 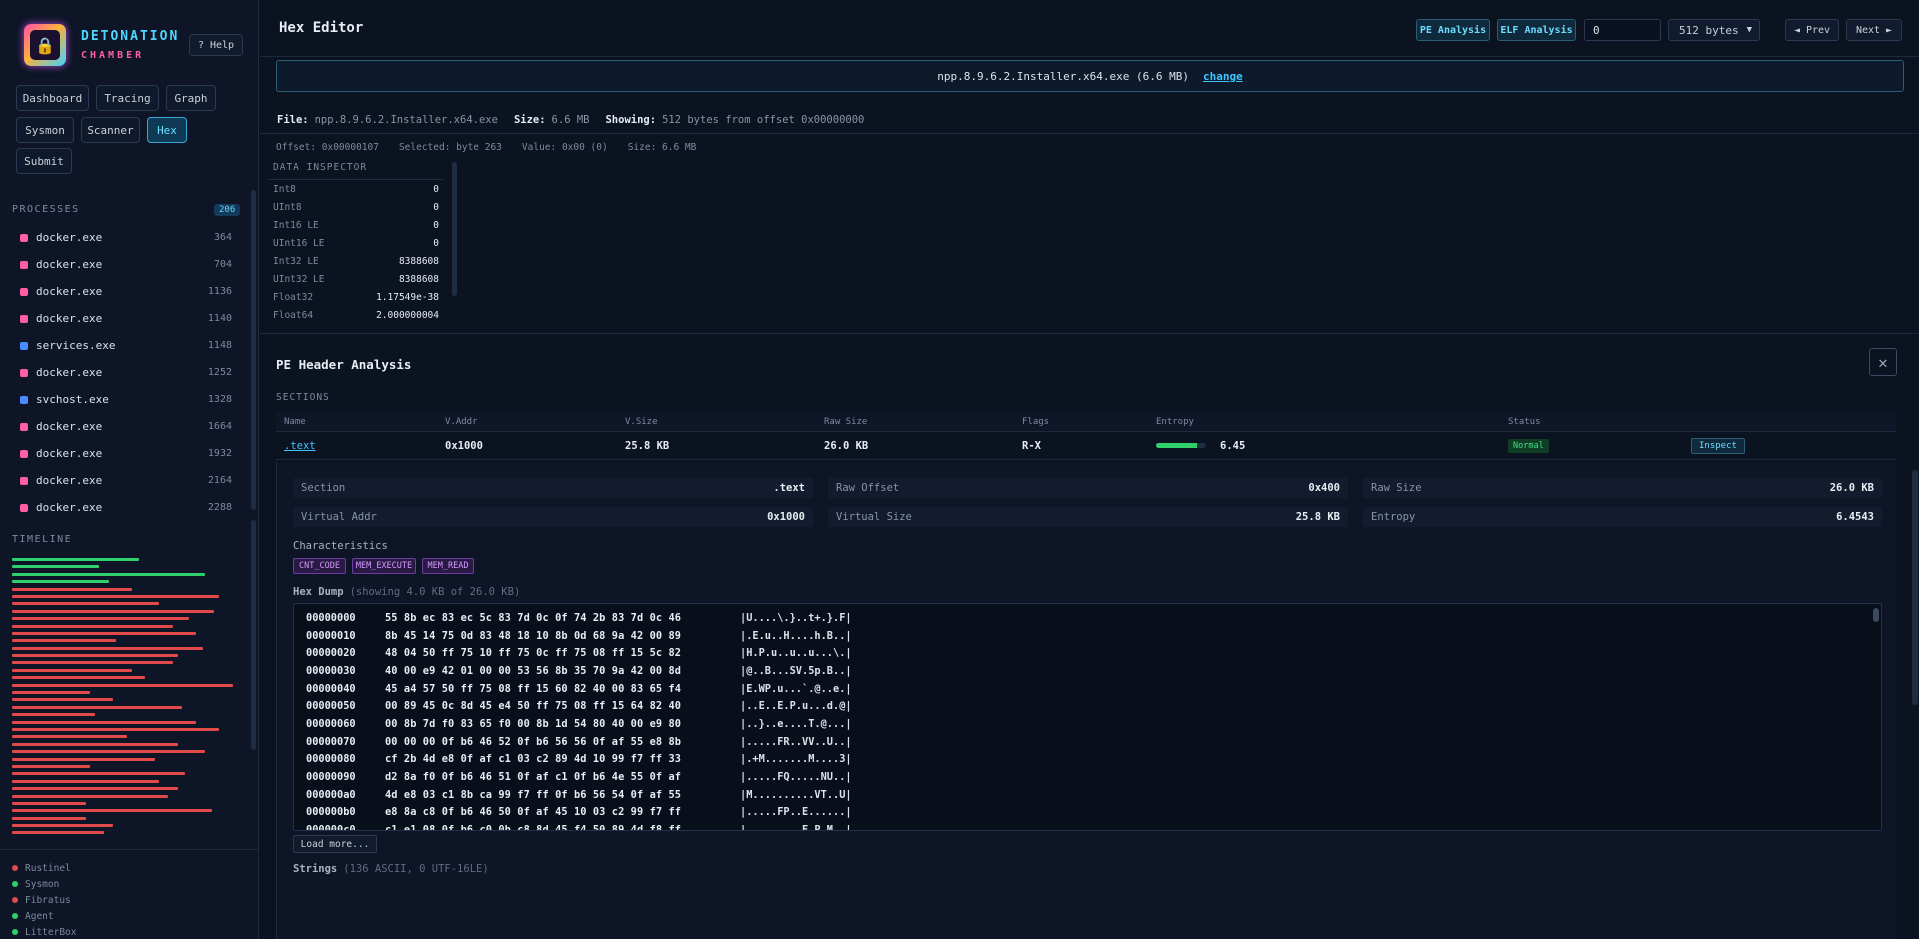 I want to click on bytes-select: 512 bytes ▼, so click(x=1714, y=30).